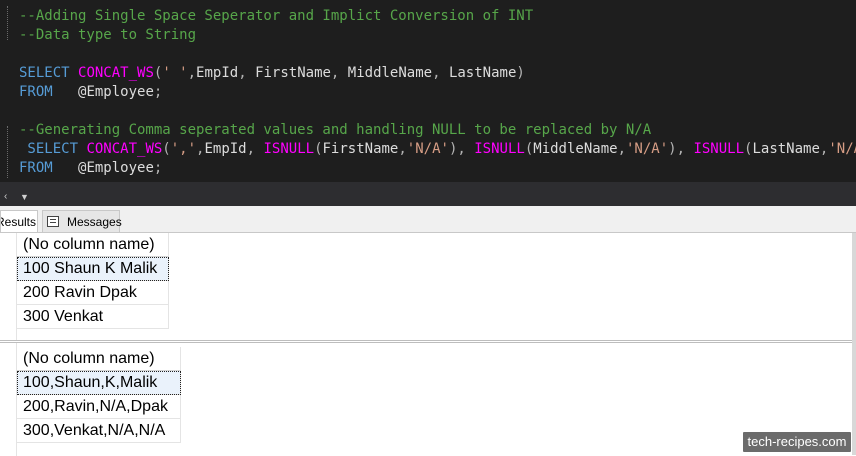  What do you see at coordinates (428, 198) in the screenshot?
I see `pane-splitter: ‹ ▼` at bounding box center [428, 198].